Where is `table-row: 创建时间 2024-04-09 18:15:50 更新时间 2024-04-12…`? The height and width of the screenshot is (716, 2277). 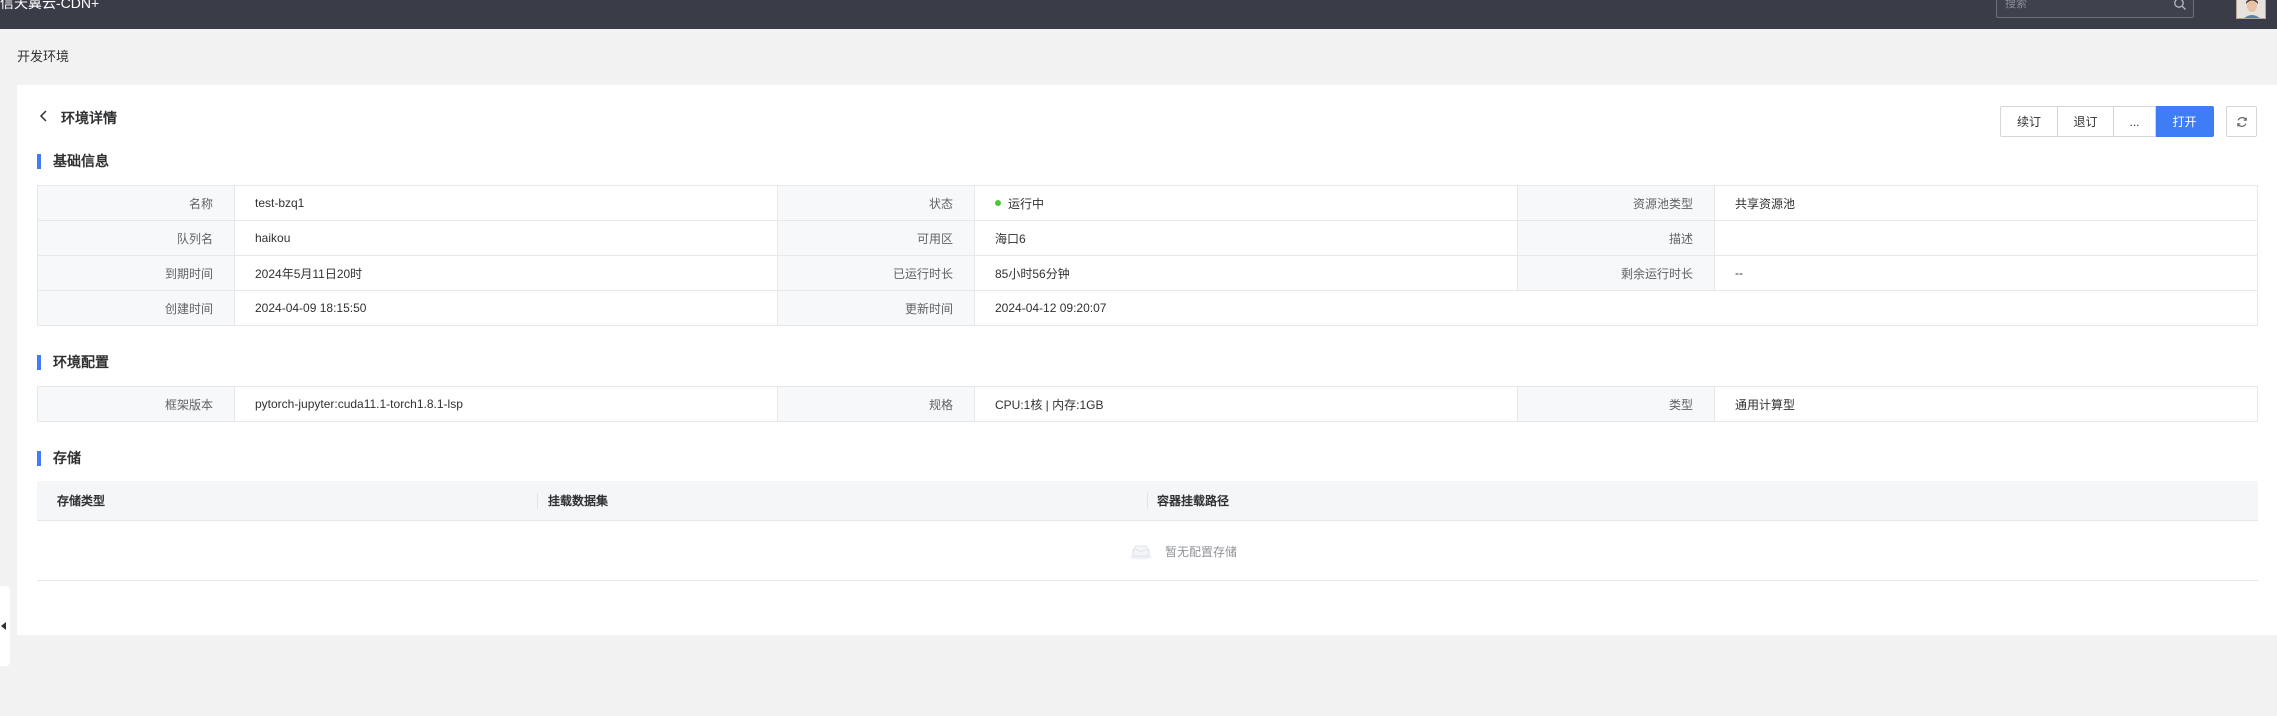
table-row: 创建时间 2024-04-09 18:15:50 更新时间 2024-04-12… is located at coordinates (1147, 308).